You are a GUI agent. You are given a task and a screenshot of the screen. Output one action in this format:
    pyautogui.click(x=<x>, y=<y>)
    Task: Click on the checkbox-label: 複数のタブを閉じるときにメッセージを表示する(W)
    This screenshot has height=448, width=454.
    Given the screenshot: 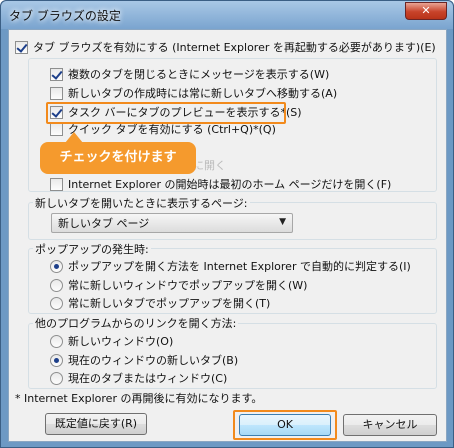 What is the action you would take?
    pyautogui.click(x=199, y=74)
    